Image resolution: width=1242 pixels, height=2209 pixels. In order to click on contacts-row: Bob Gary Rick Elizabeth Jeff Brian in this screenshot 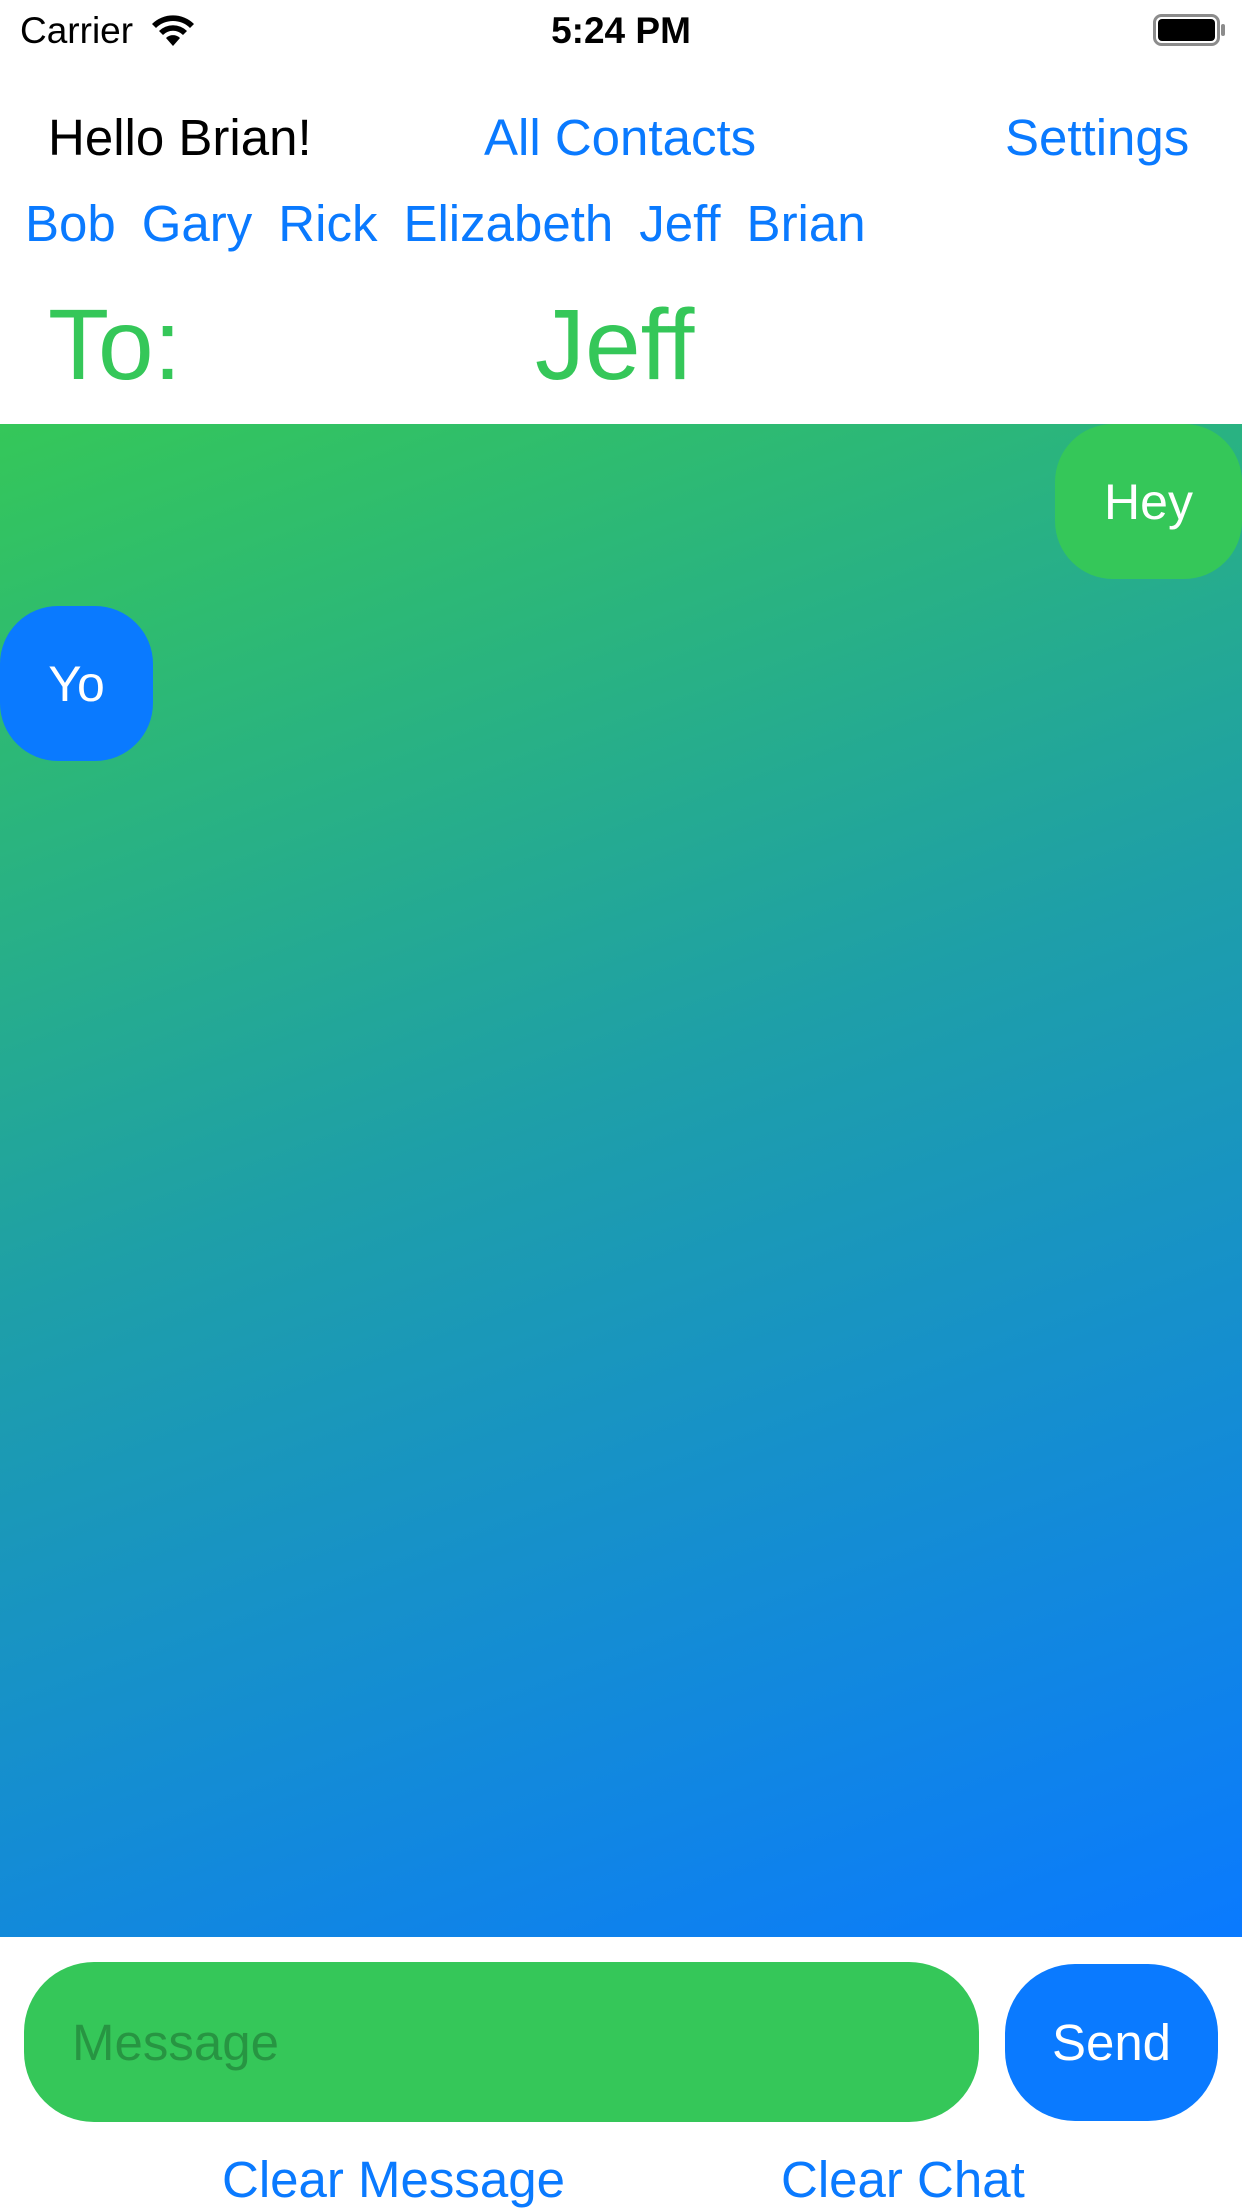, I will do `click(445, 223)`.